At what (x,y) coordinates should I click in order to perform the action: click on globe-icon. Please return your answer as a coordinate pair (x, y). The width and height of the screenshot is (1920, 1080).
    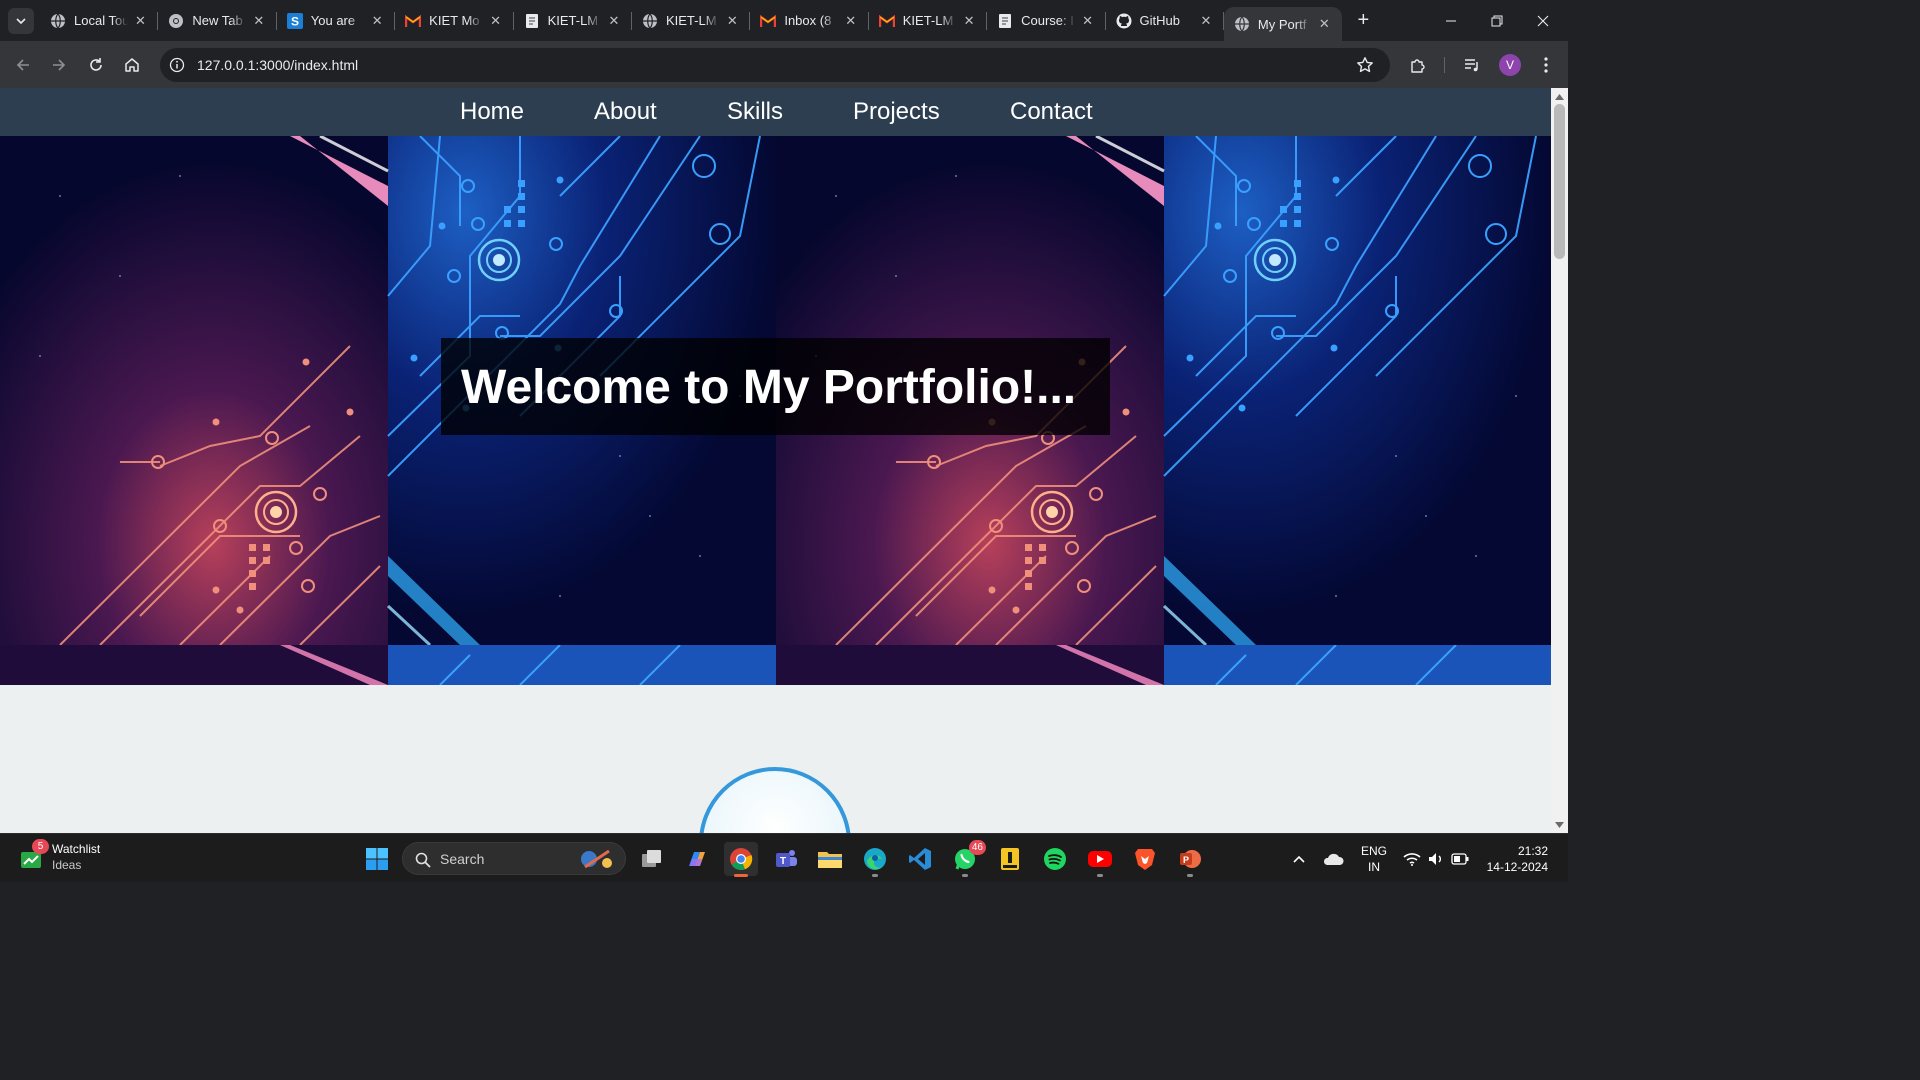
    Looking at the image, I should click on (650, 21).